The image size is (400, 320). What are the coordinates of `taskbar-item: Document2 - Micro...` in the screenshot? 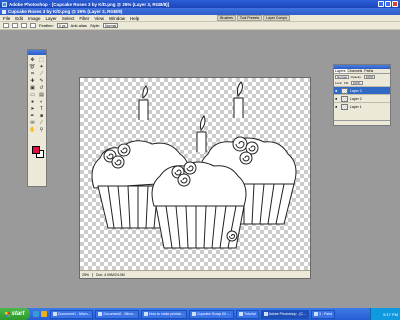 It's located at (117, 314).